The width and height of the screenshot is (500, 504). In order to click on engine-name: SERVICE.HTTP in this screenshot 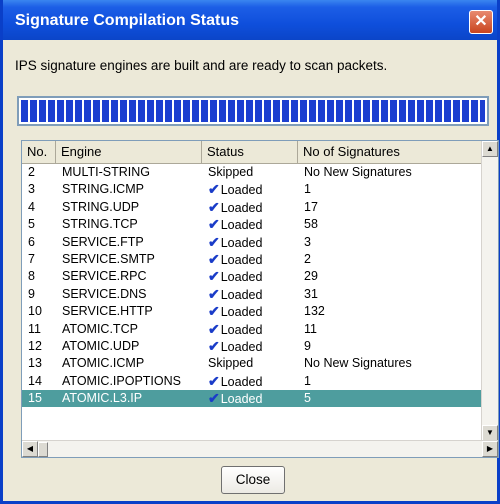, I will do `click(107, 311)`.